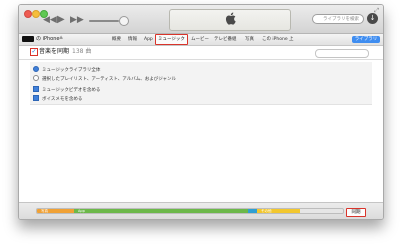 The width and height of the screenshot is (400, 246). I want to click on toolbar: ◀◀ ▶ ▶▶ ⌕ ライブラリを検索 ↓ ⤢, so click(201, 19).